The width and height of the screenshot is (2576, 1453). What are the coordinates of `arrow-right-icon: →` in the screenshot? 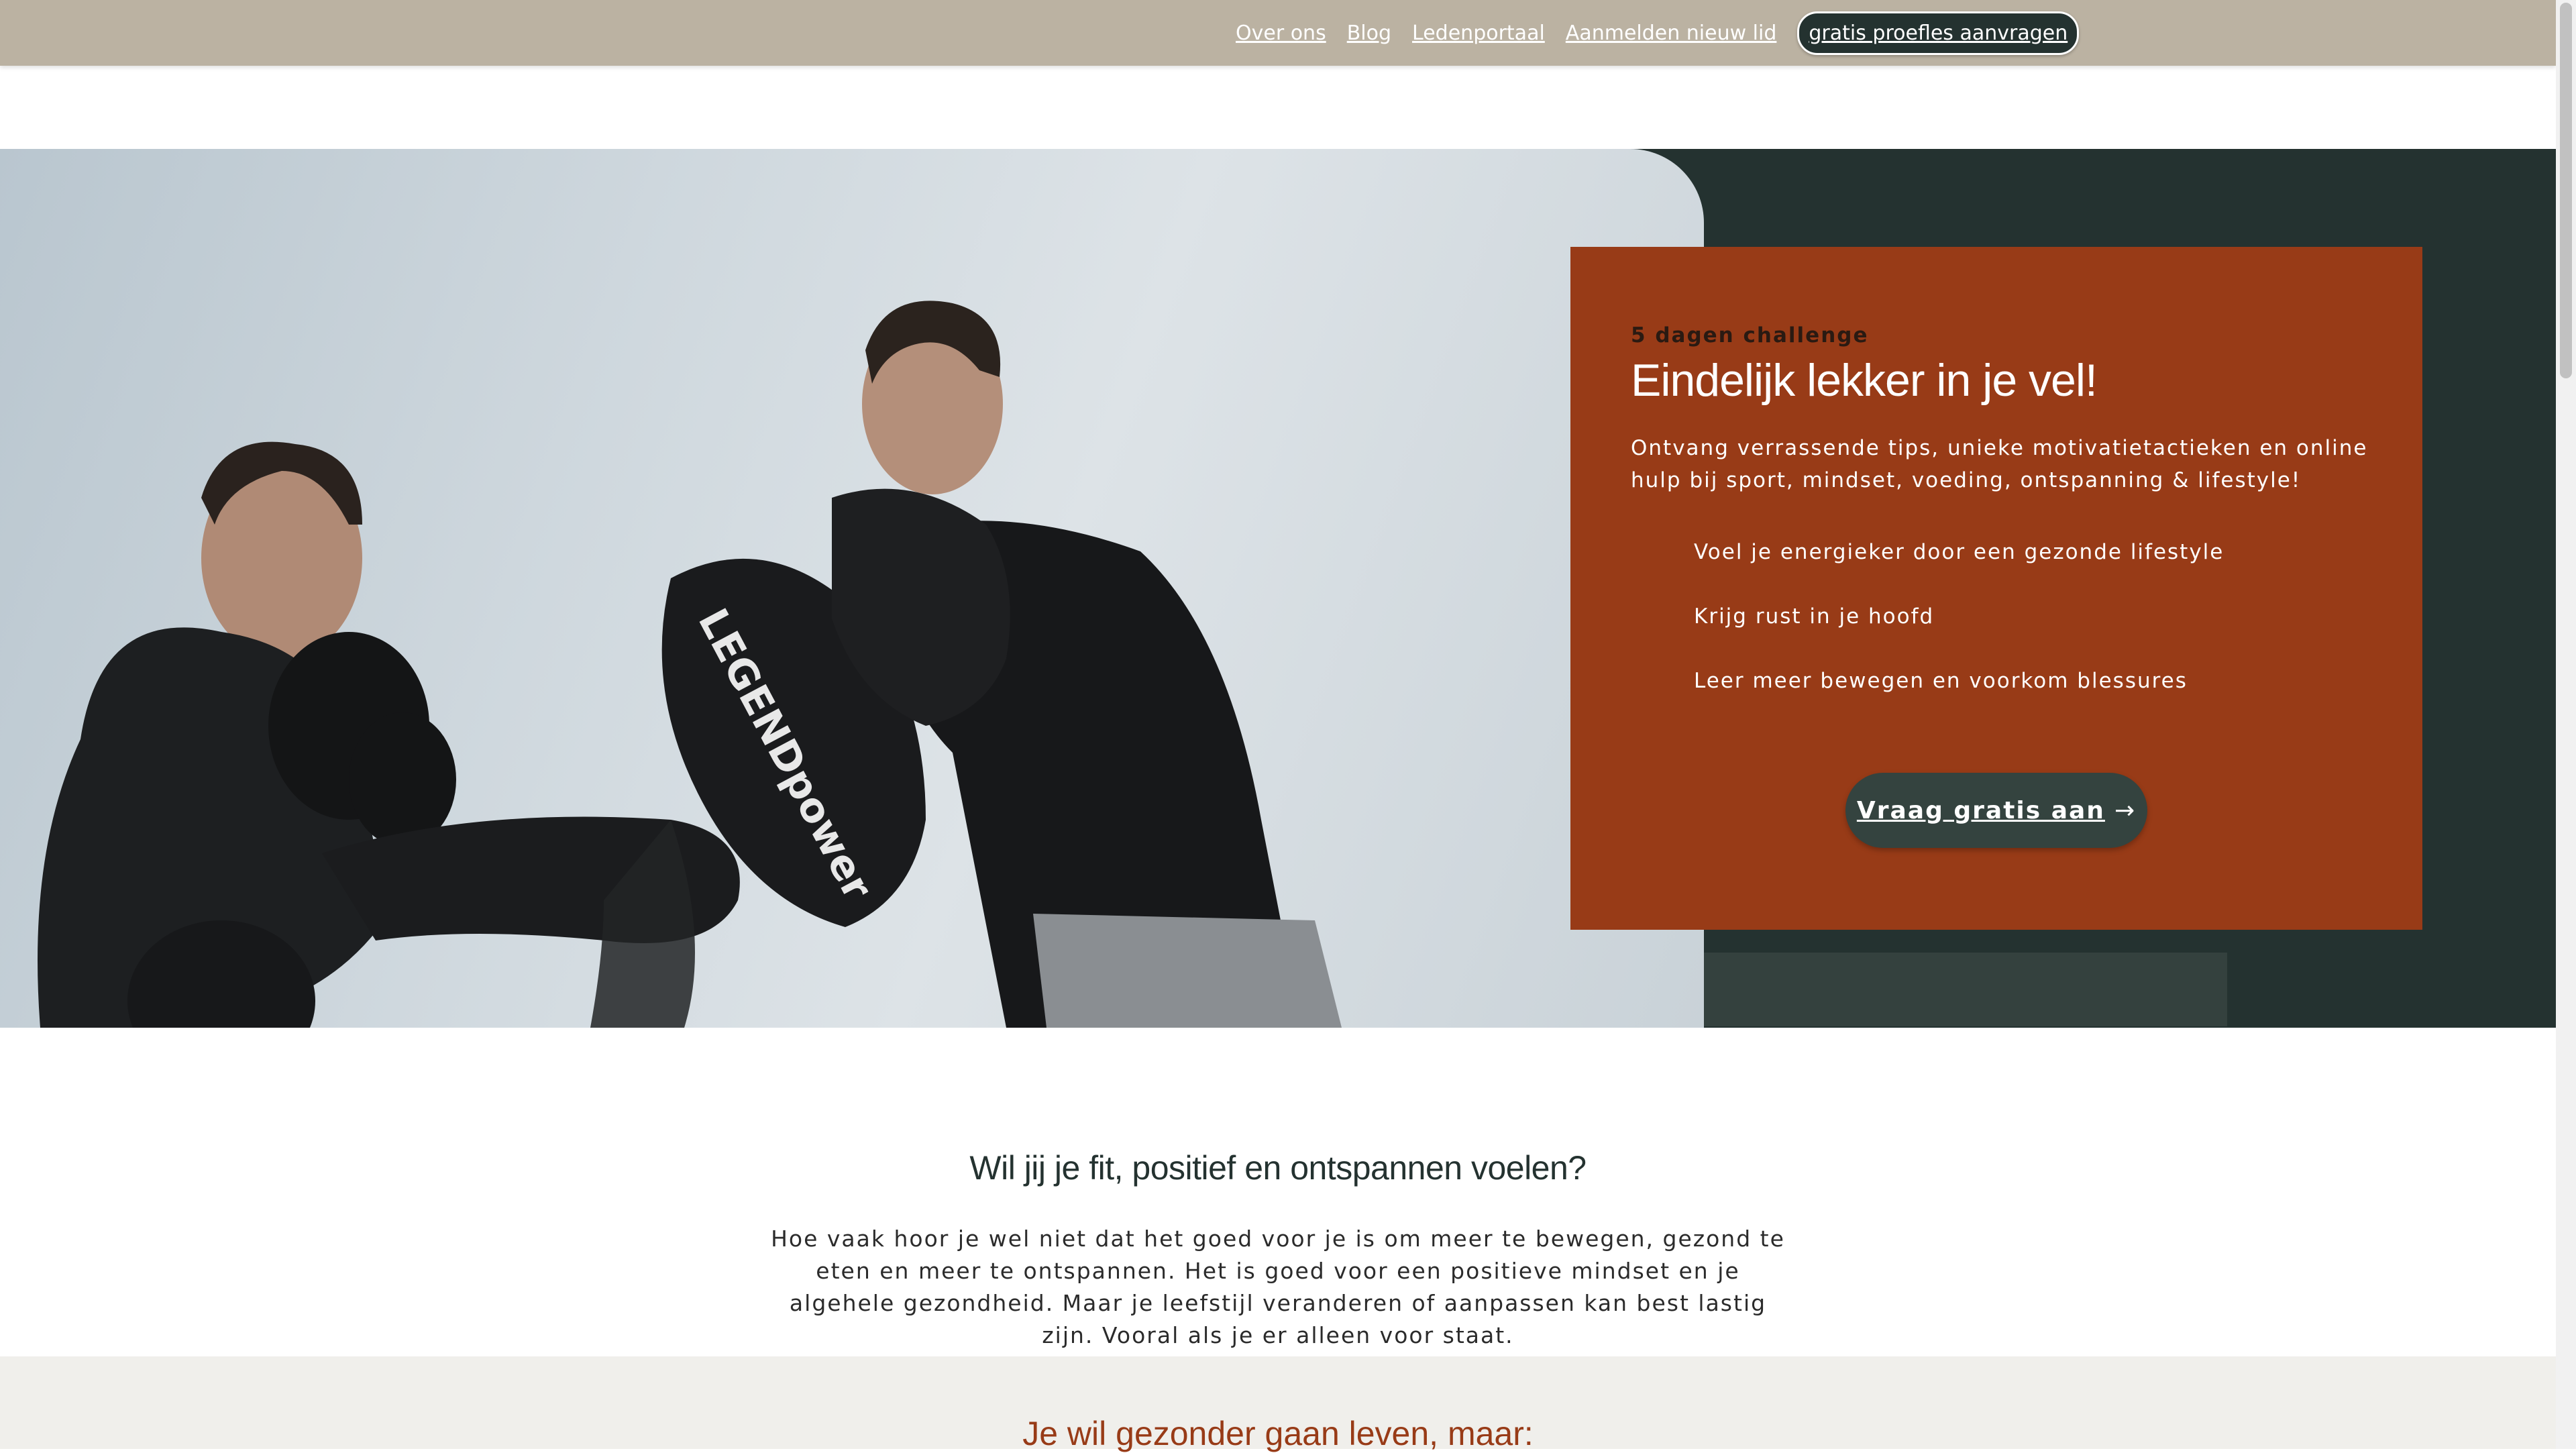 It's located at (2125, 810).